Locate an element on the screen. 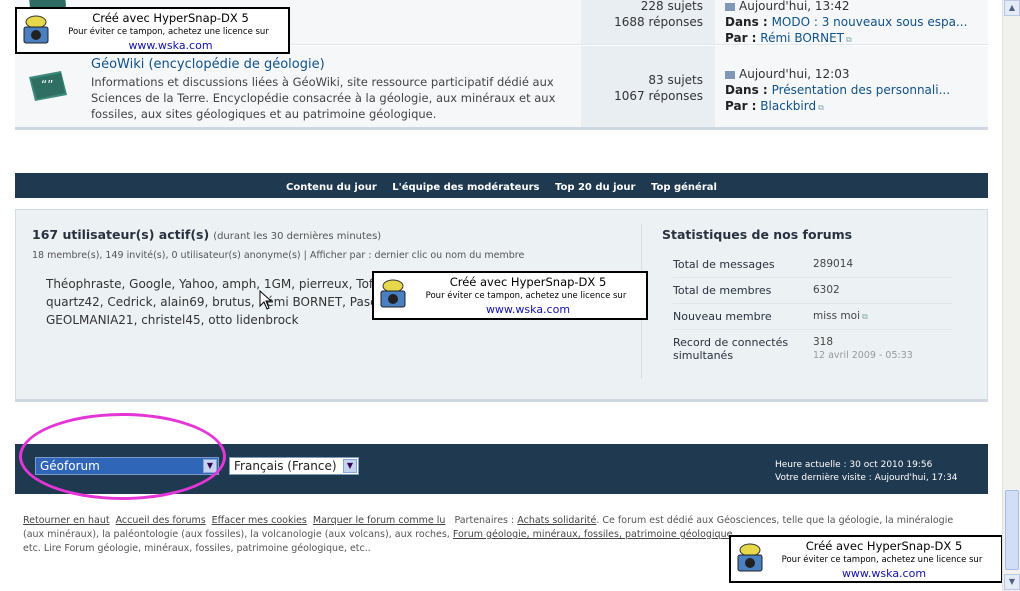 The image size is (1020, 591). forum-home-link: Accueil des forums is located at coordinates (161, 520).